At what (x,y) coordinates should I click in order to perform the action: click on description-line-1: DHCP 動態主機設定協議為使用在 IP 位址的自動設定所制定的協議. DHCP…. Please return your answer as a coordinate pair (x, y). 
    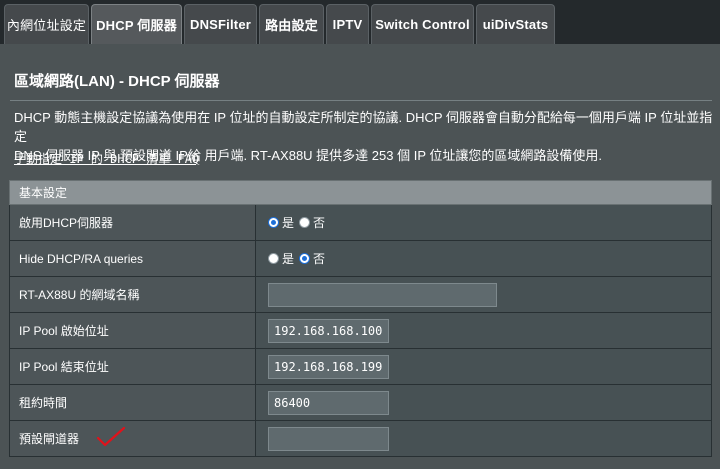
    Looking at the image, I should click on (363, 127).